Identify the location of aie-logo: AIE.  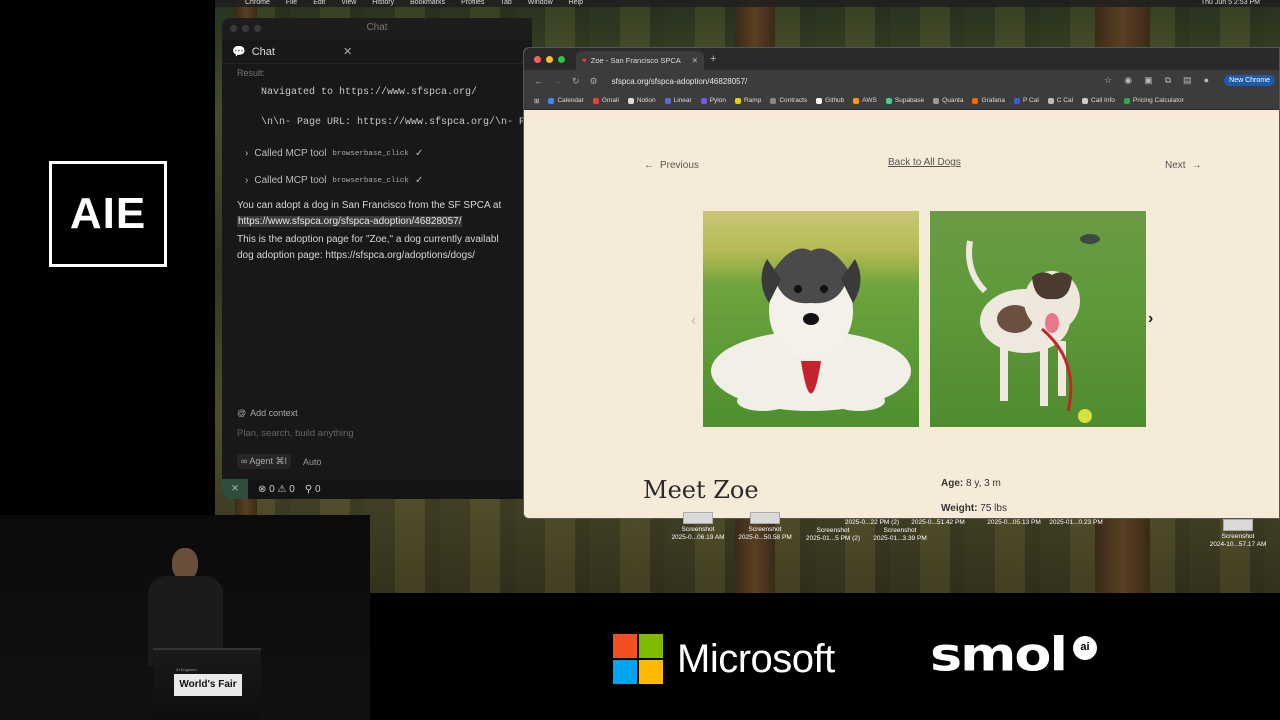
(108, 214).